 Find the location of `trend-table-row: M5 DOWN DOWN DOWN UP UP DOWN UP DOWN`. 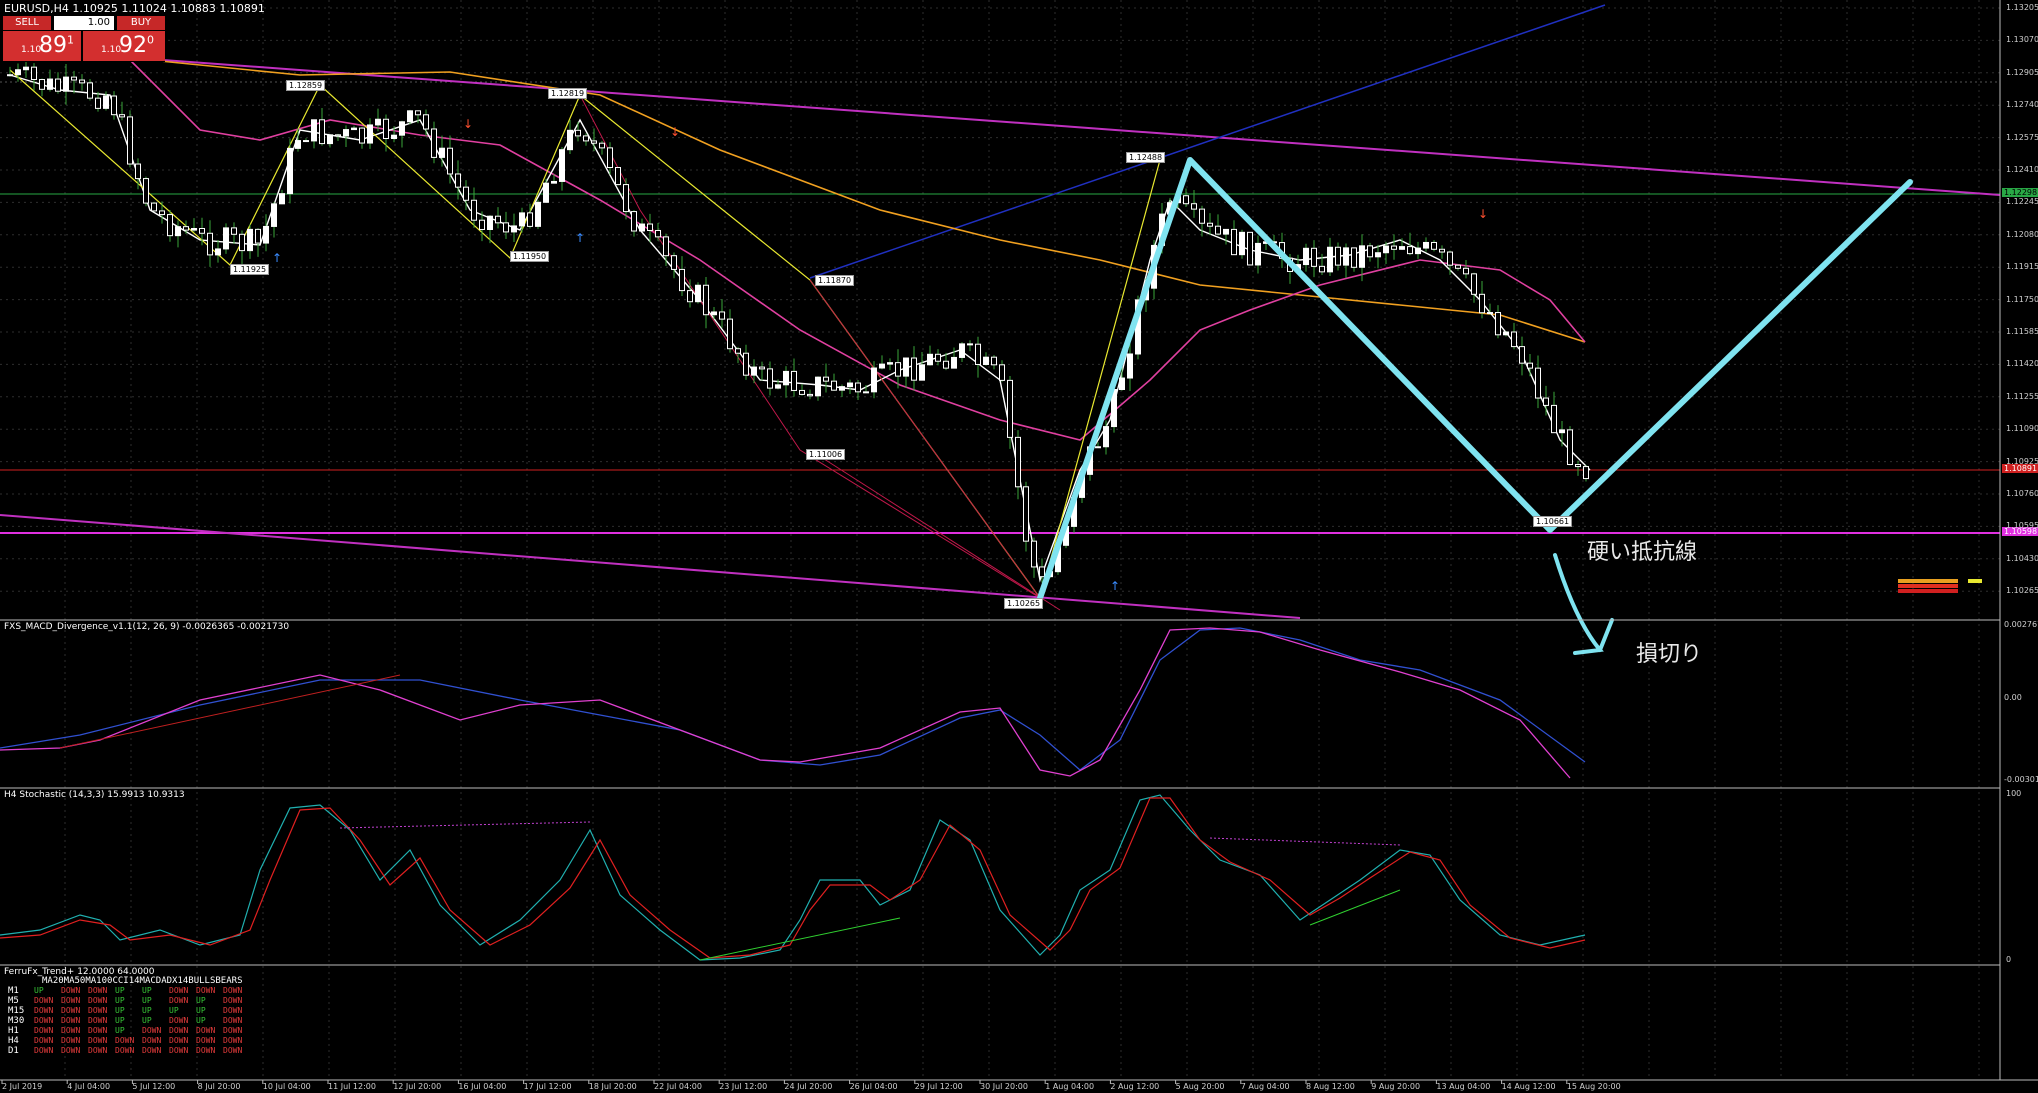

trend-table-row: M5 DOWN DOWN DOWN UP UP DOWN UP DOWN is located at coordinates (129, 1001).